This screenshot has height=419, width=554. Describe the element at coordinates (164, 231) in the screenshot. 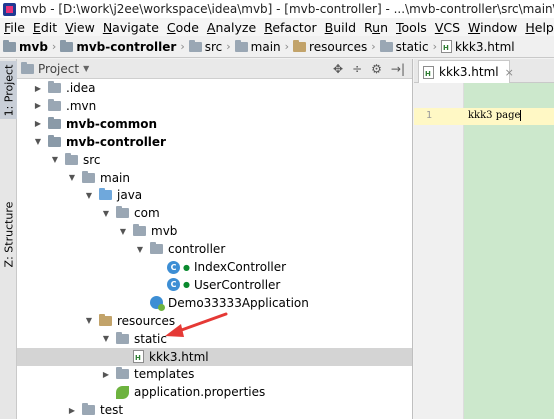

I see `tree-node-label: mvb` at that location.